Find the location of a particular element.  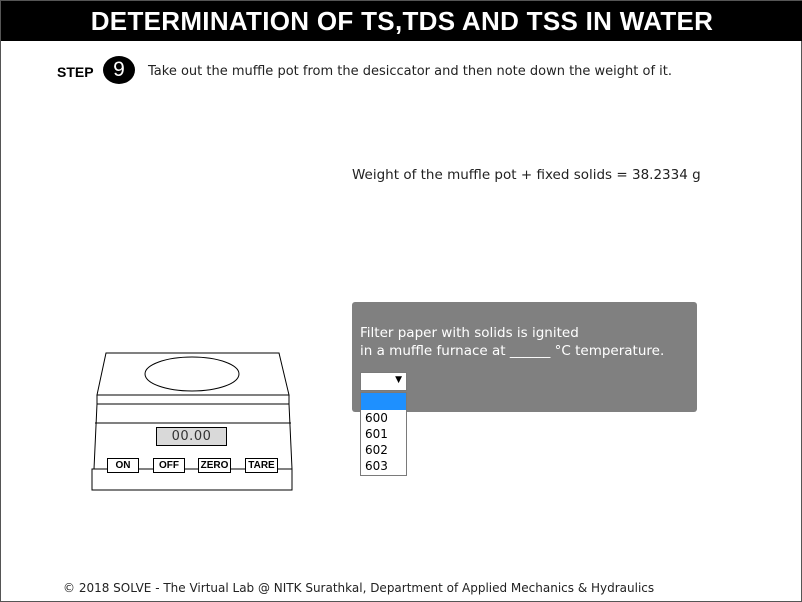

option-602: 602 is located at coordinates (383, 450).